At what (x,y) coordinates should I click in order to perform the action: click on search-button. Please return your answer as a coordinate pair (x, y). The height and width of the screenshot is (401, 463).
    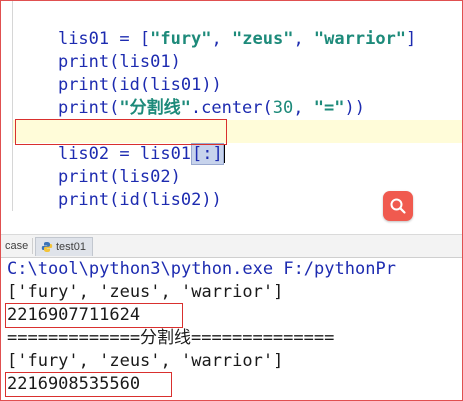
    Looking at the image, I should click on (398, 206).